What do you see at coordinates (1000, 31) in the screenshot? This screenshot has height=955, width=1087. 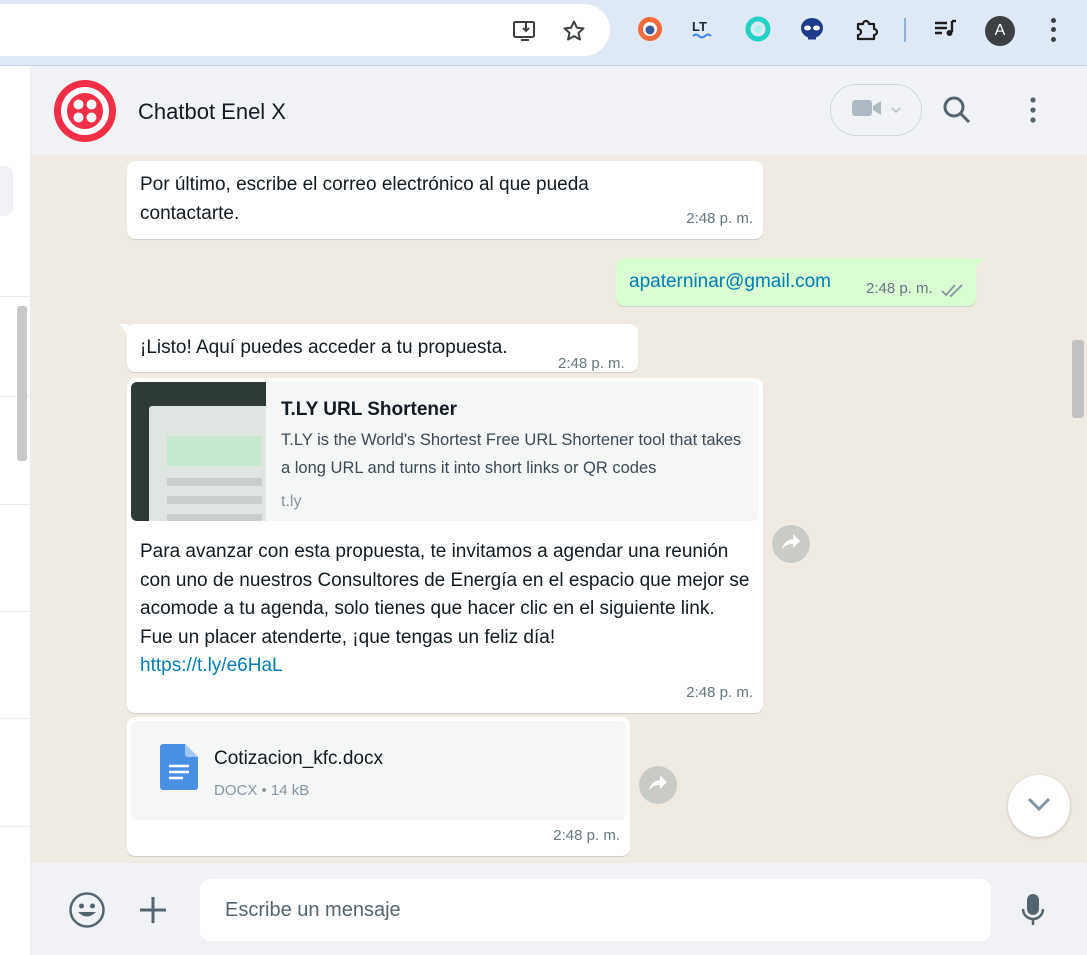 I see `profile-avatar: A` at bounding box center [1000, 31].